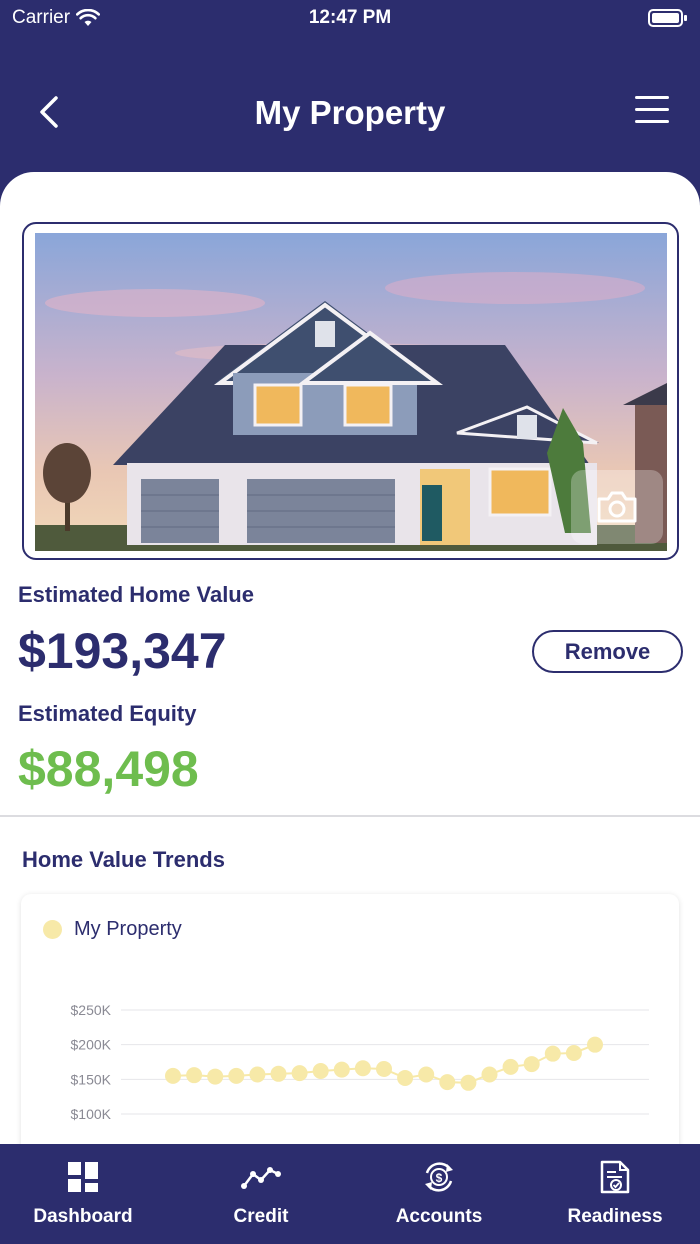  What do you see at coordinates (123, 859) in the screenshot?
I see `trends-title: Home Value Trends` at bounding box center [123, 859].